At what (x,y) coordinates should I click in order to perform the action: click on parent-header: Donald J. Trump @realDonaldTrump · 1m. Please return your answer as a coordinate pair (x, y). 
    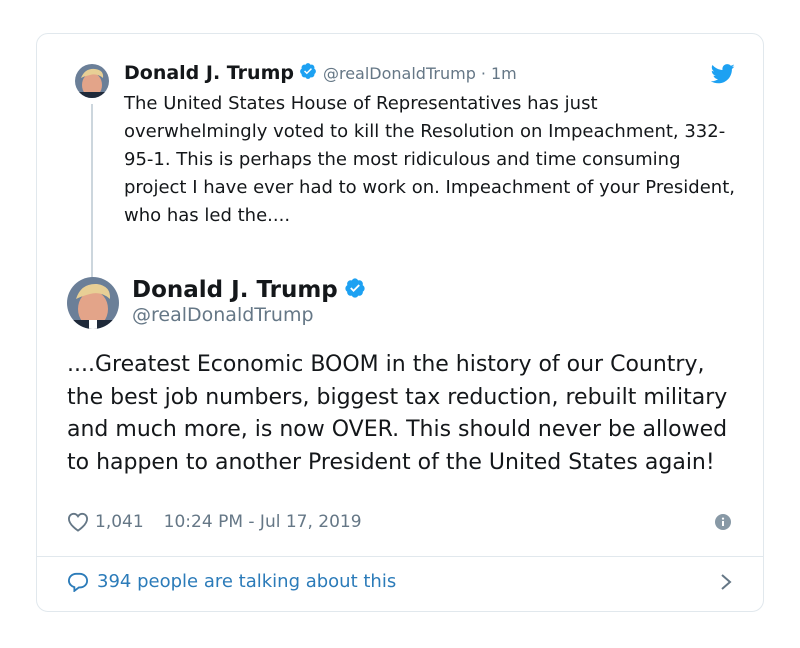
    Looking at the image, I should click on (320, 73).